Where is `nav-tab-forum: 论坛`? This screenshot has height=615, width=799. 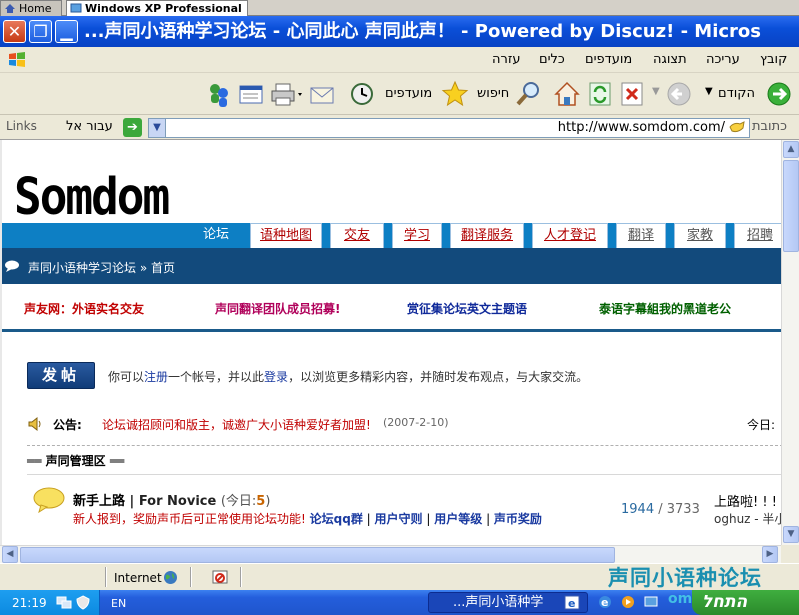 nav-tab-forum: 论坛 is located at coordinates (216, 235).